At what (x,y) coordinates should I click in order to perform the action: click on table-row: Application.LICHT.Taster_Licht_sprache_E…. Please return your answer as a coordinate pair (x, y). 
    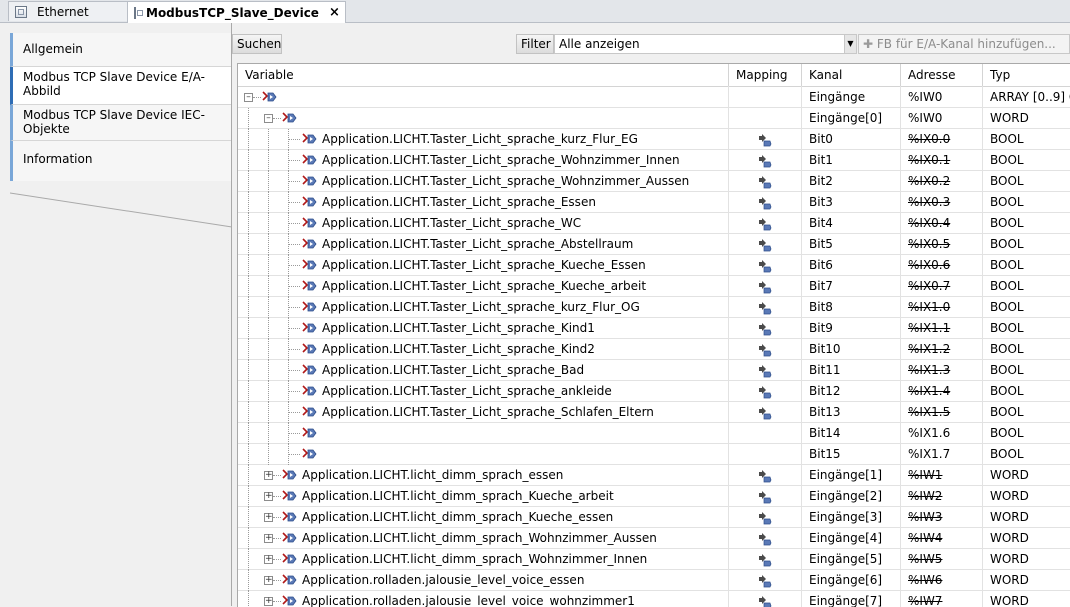
    Looking at the image, I should click on (654, 202).